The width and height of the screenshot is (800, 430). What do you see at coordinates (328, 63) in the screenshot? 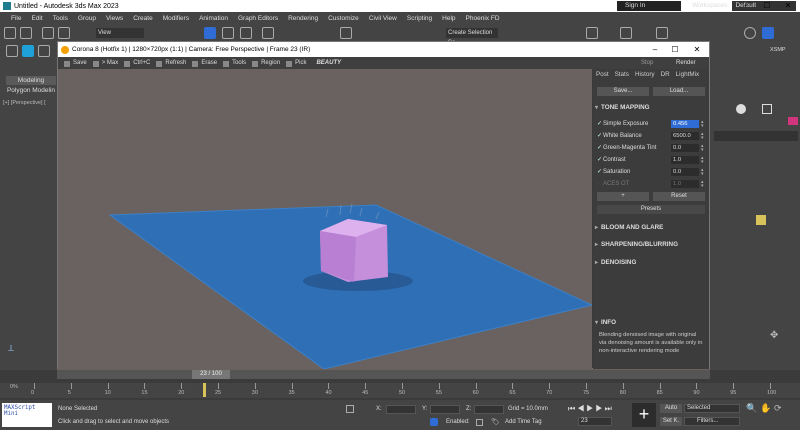
I see `render-channel-dropdown: BEAUTY` at bounding box center [328, 63].